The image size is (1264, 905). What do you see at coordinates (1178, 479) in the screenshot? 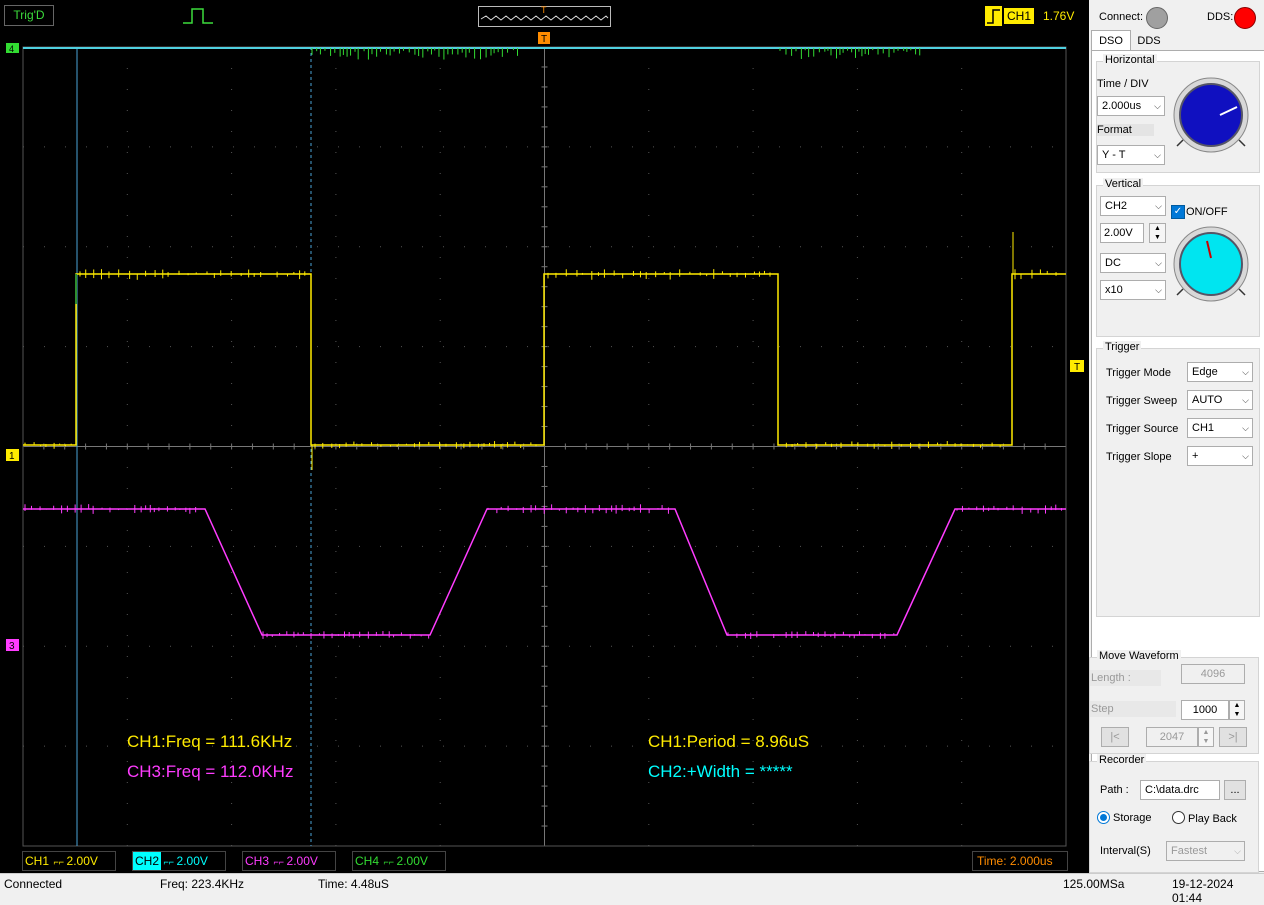
I see `trigger-group: Trigger` at bounding box center [1178, 479].